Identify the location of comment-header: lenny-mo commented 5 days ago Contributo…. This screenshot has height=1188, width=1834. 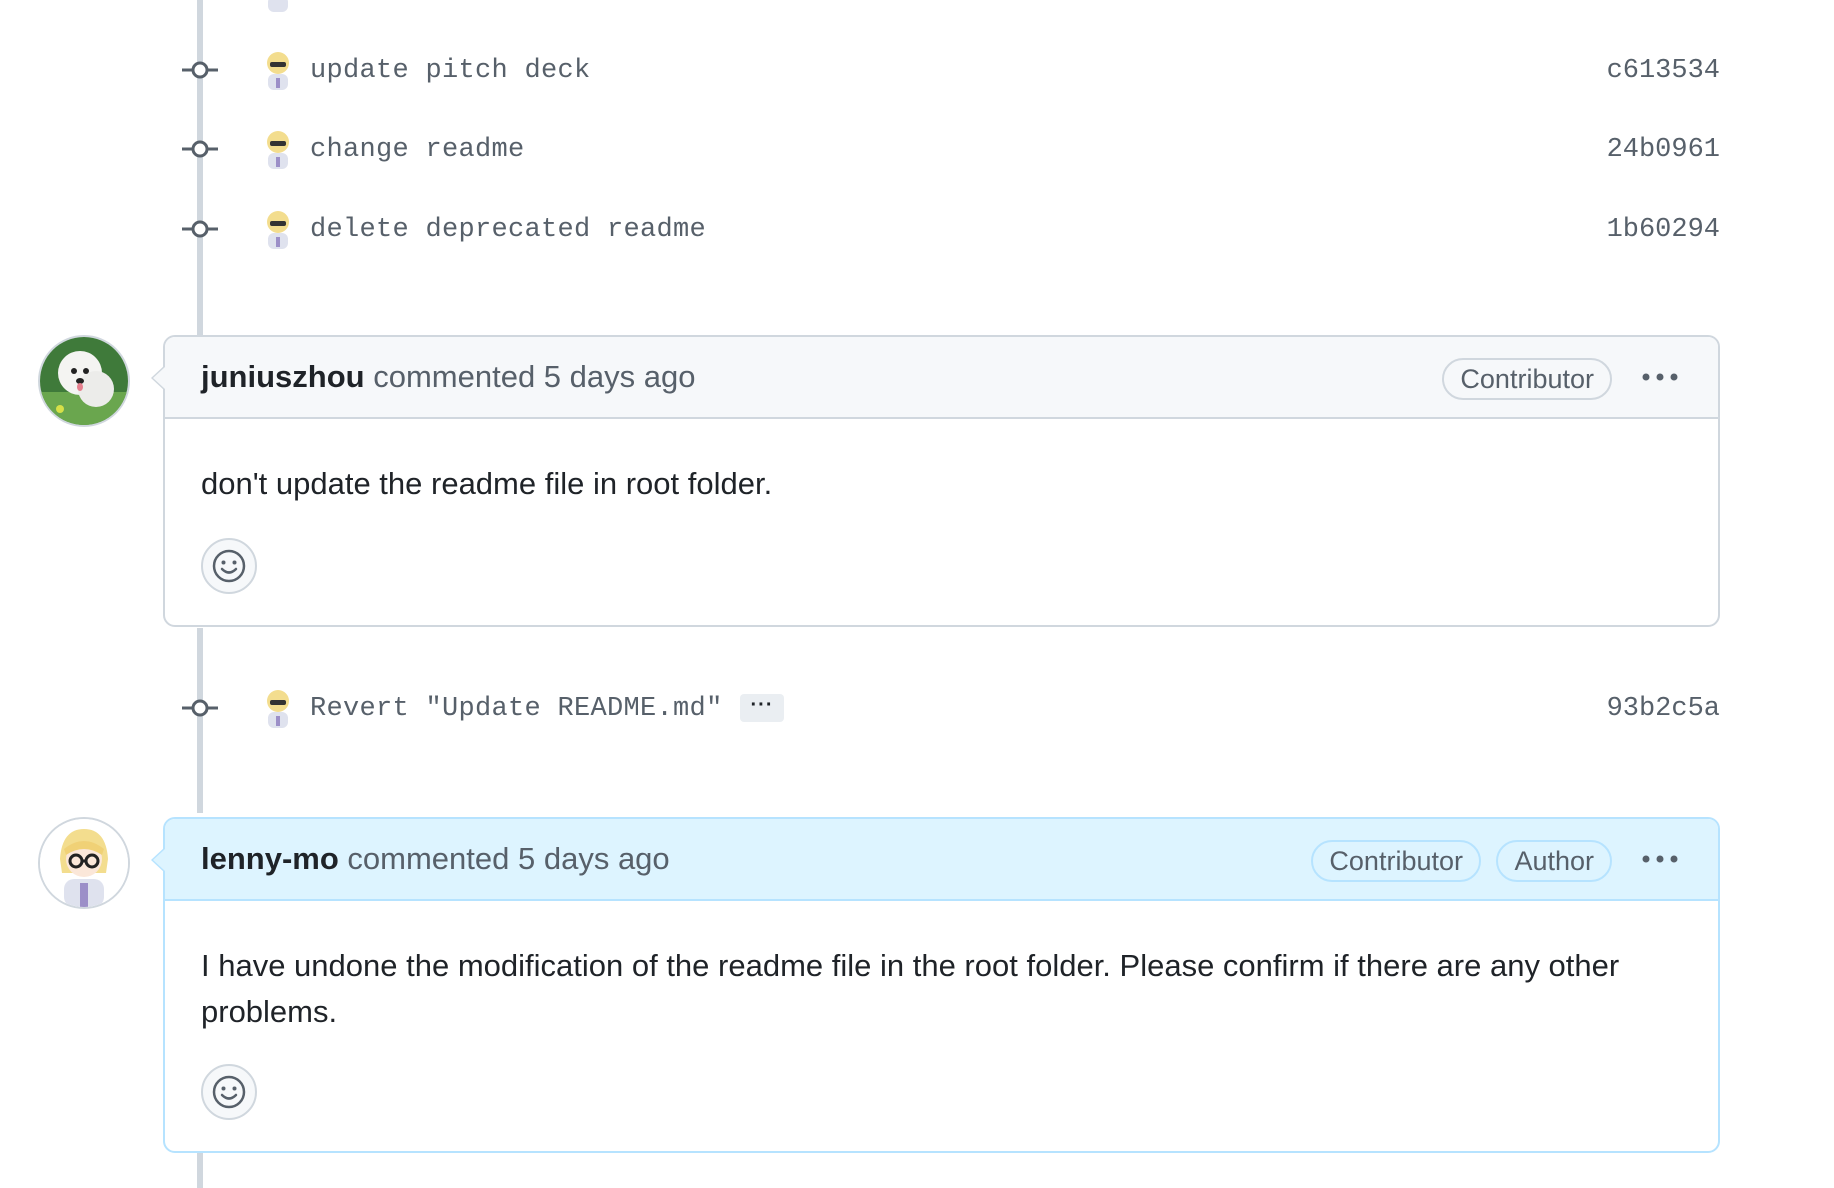
(941, 860).